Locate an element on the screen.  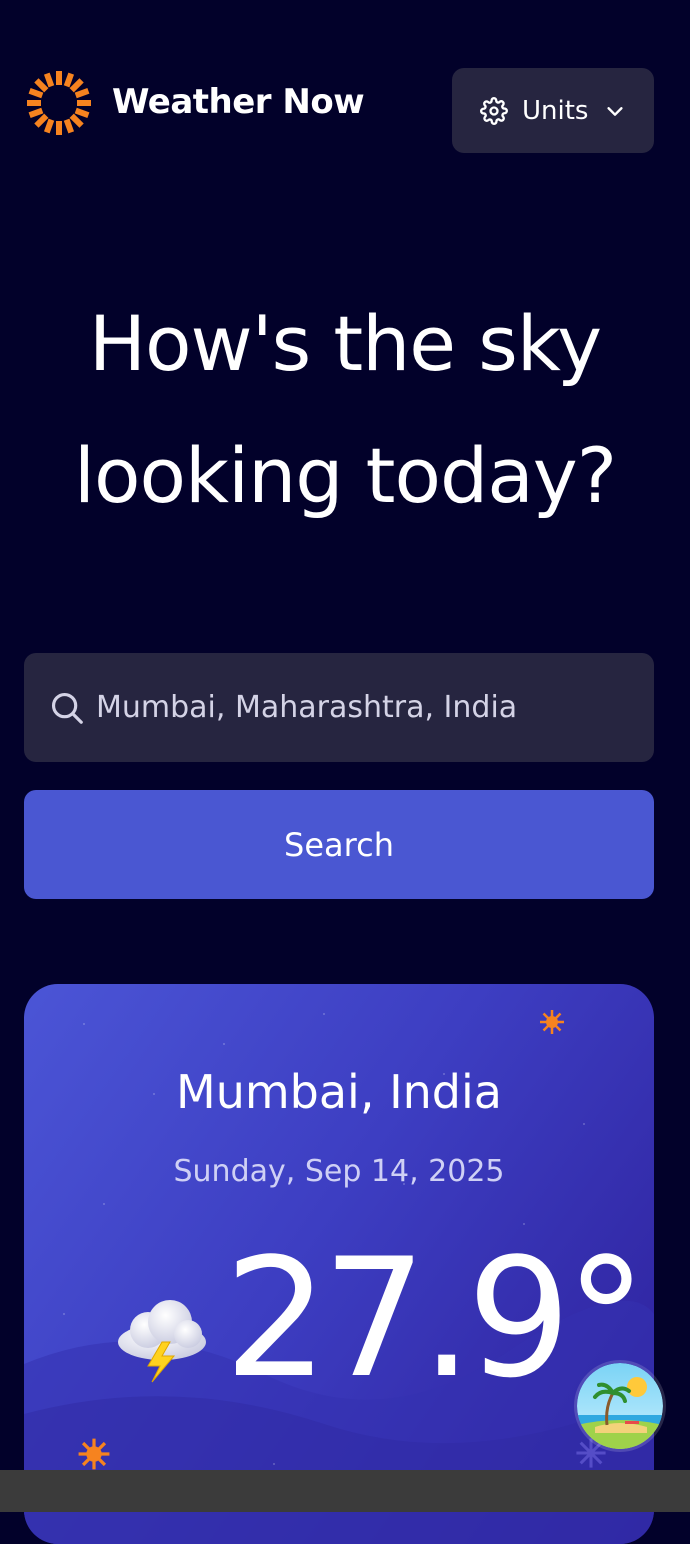
app-title: Weather Now is located at coordinates (238, 102).